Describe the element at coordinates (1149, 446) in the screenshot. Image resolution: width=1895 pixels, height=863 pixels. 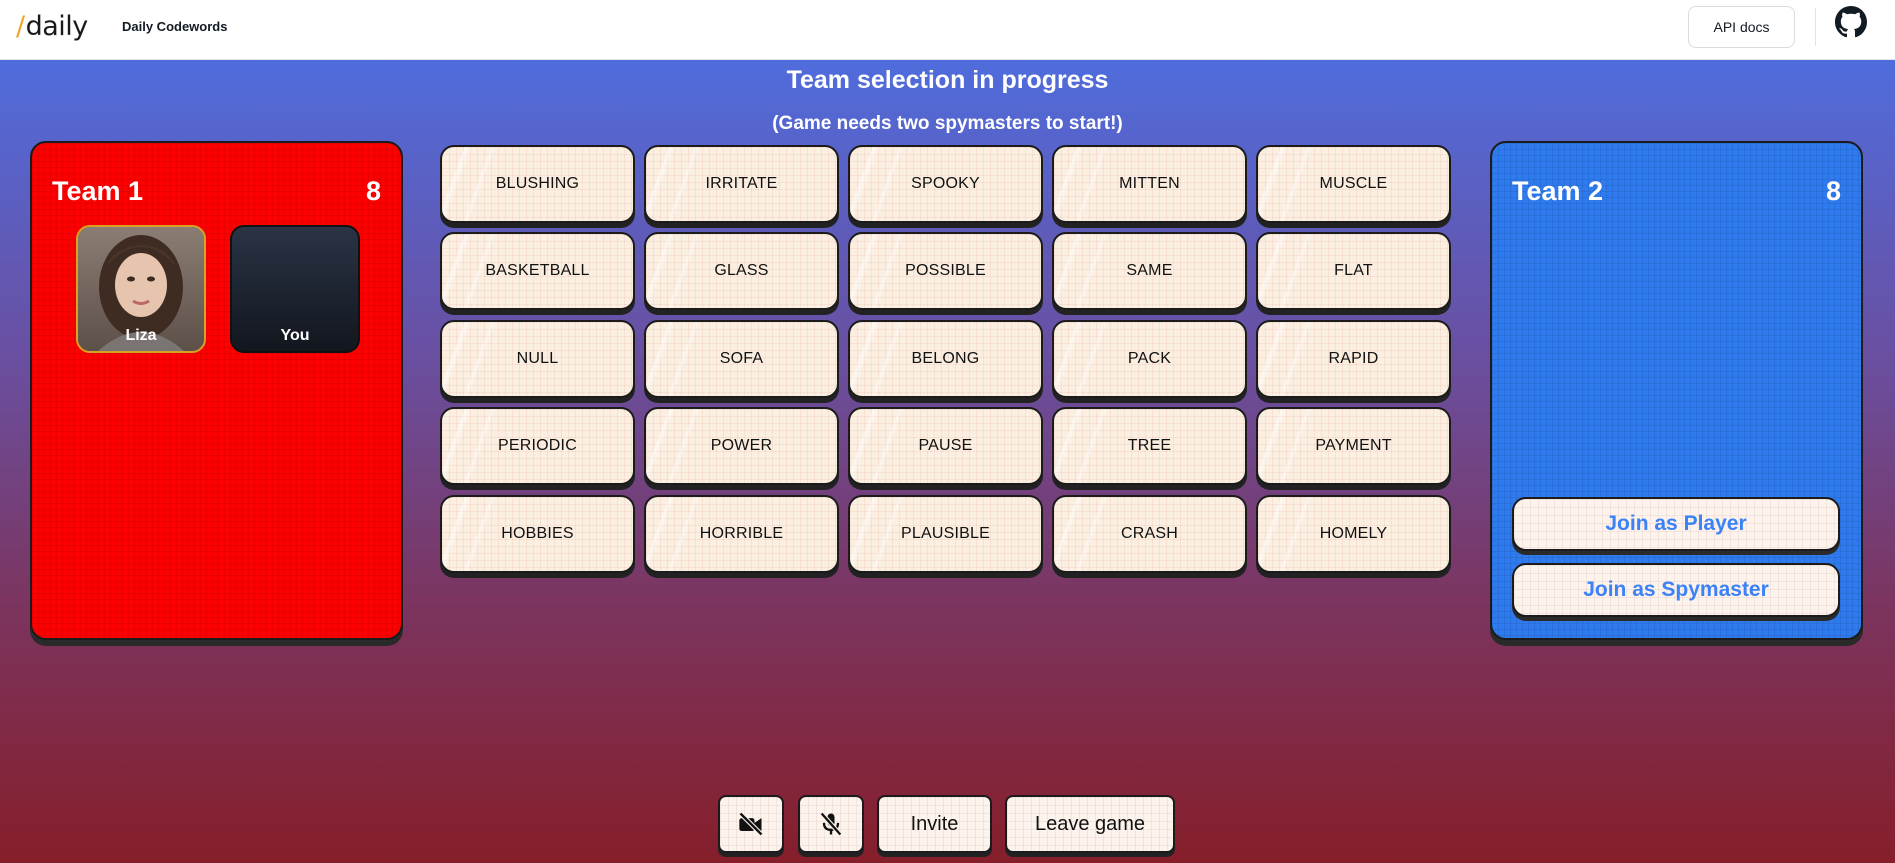
I see `word-card: TREE` at that location.